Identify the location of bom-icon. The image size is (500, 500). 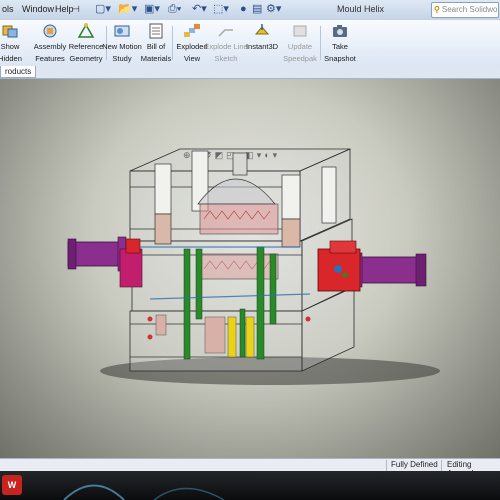
(156, 31).